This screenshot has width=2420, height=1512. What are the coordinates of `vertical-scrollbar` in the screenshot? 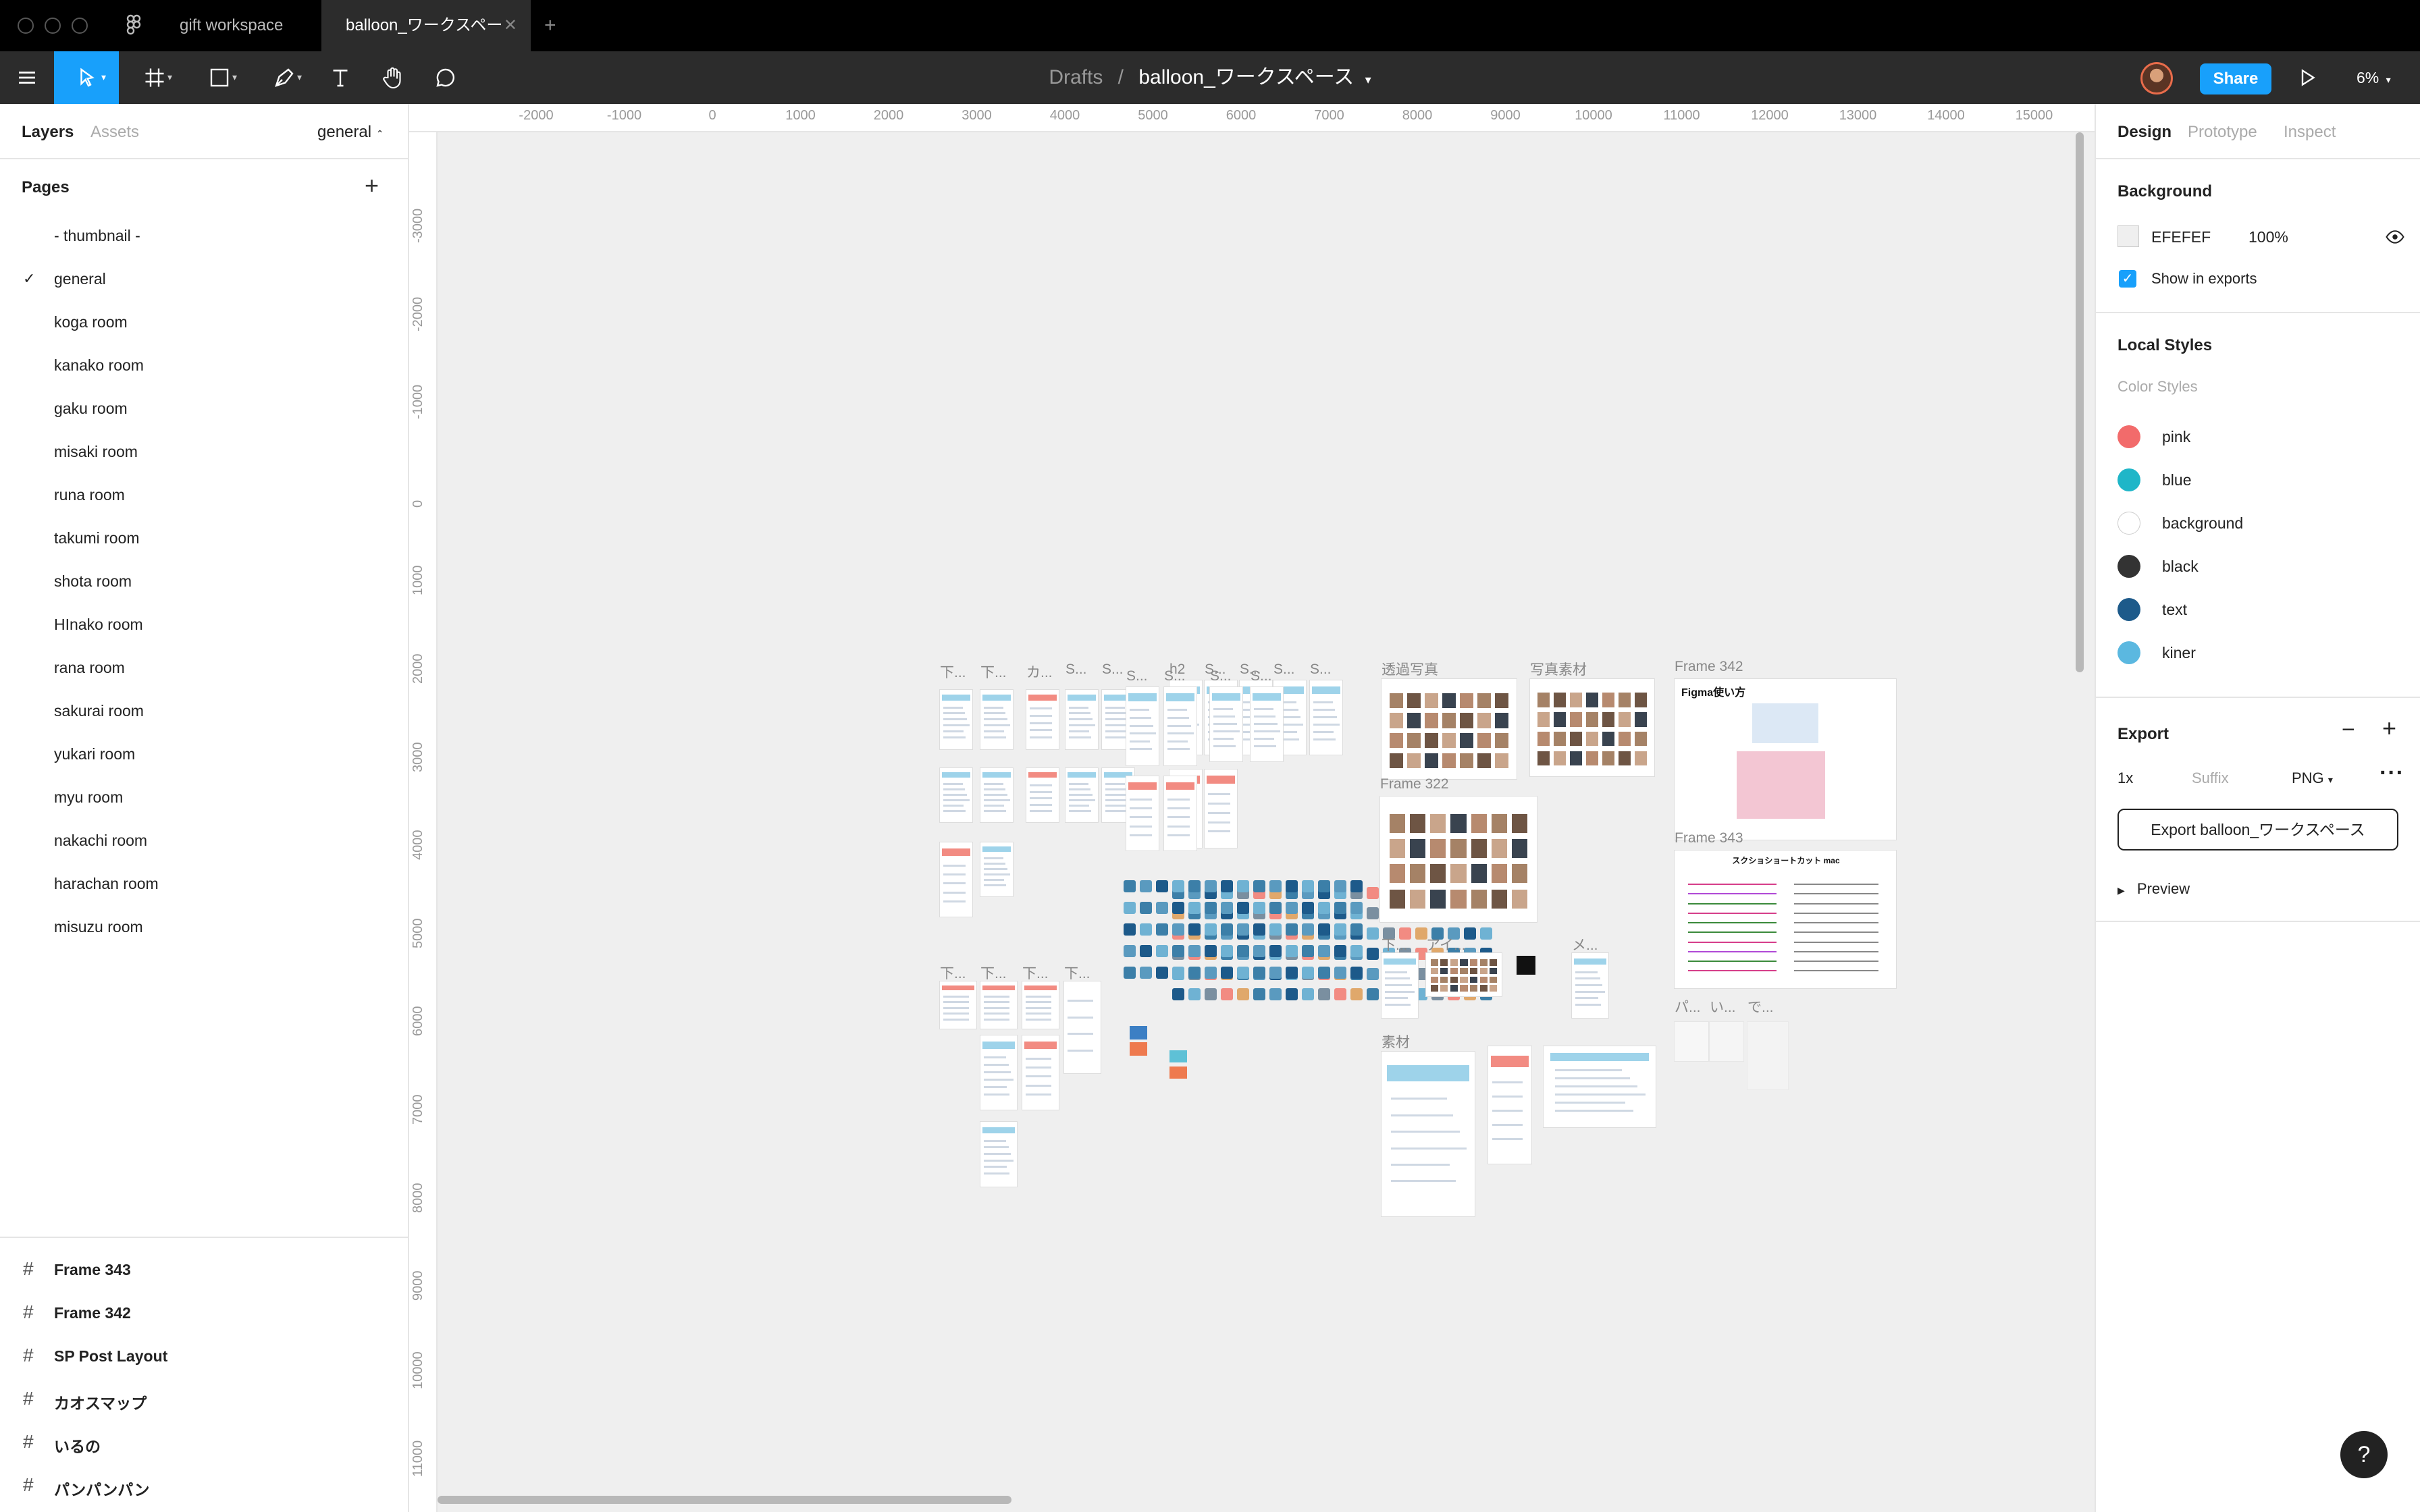 It's located at (2080, 402).